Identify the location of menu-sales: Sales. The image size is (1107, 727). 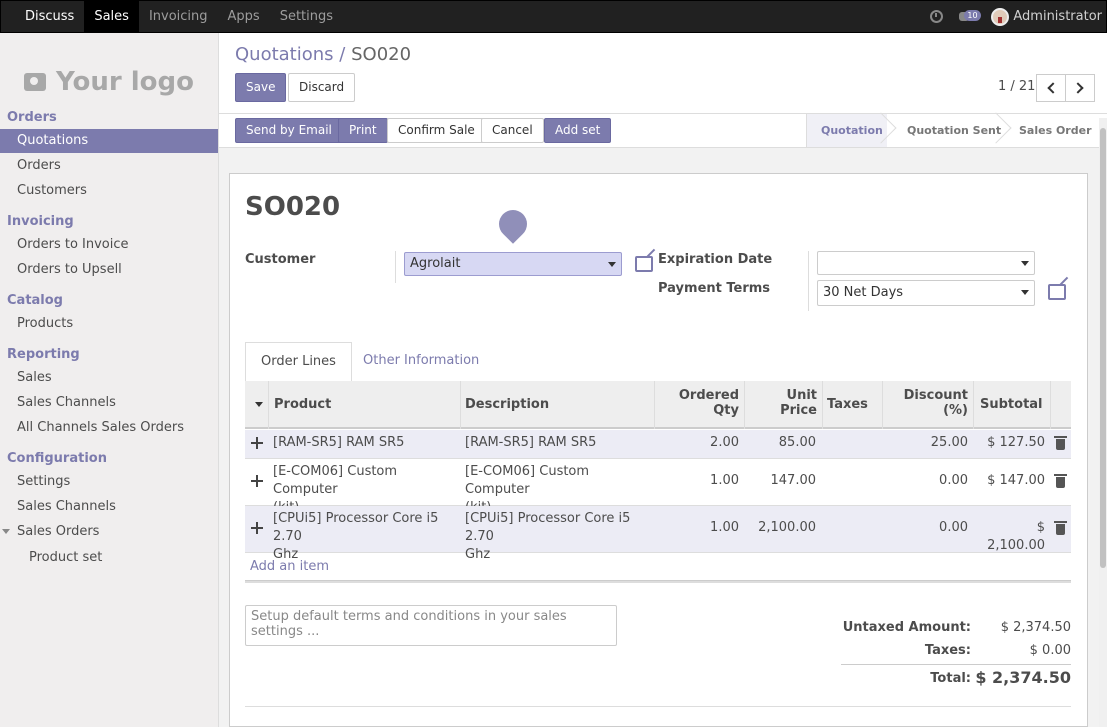
(111, 16).